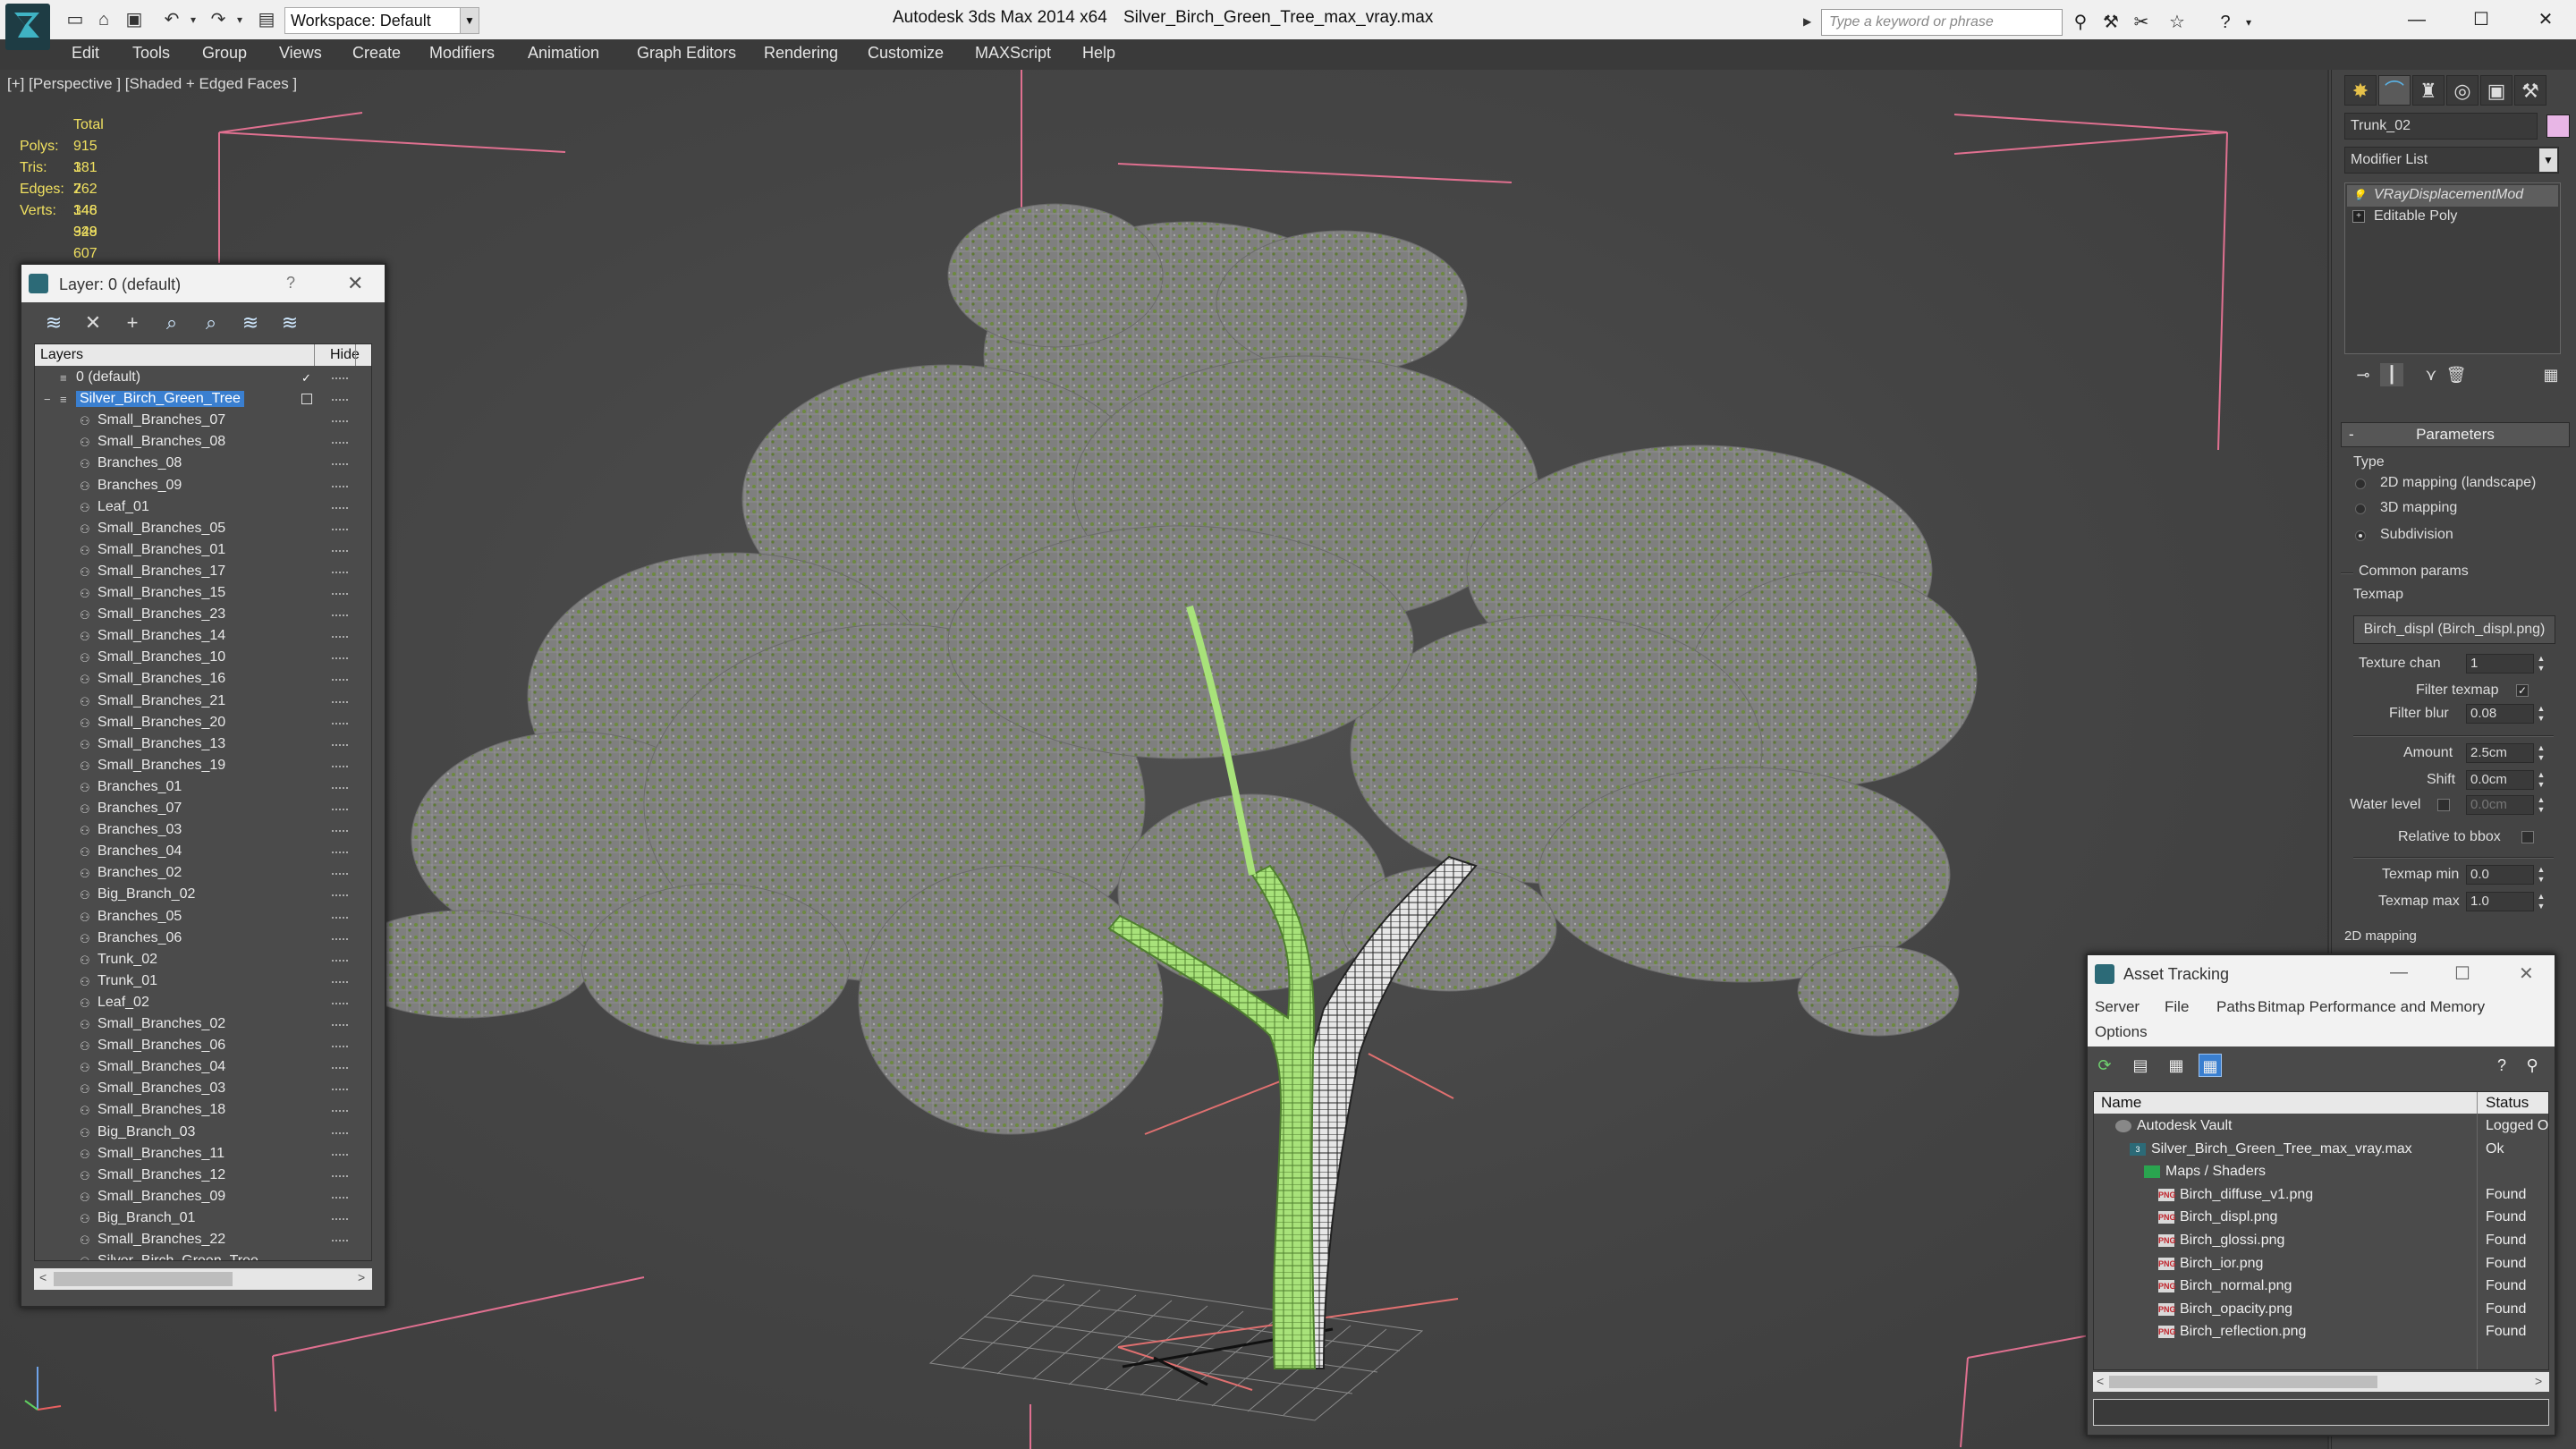 The width and height of the screenshot is (2576, 1449). What do you see at coordinates (2462, 973) in the screenshot?
I see `maximize-button: ☐` at bounding box center [2462, 973].